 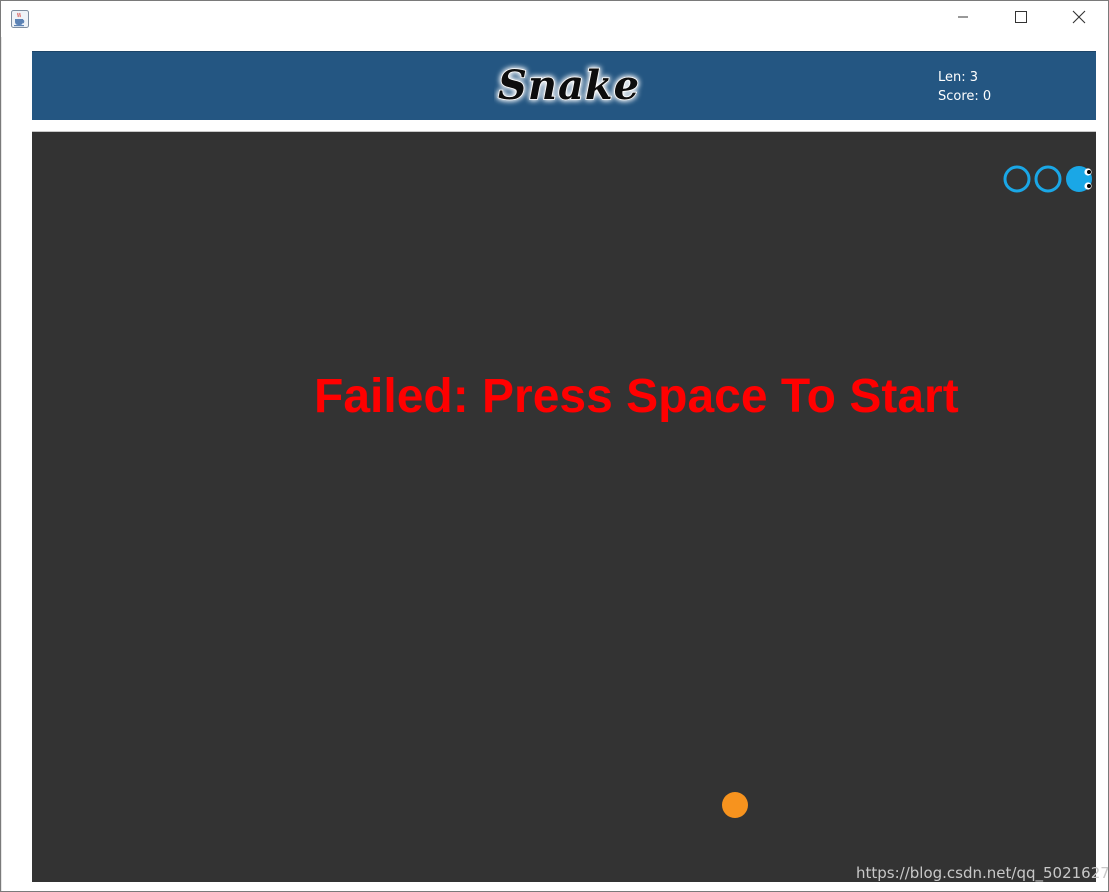 What do you see at coordinates (1, 464) in the screenshot?
I see `window-edge` at bounding box center [1, 464].